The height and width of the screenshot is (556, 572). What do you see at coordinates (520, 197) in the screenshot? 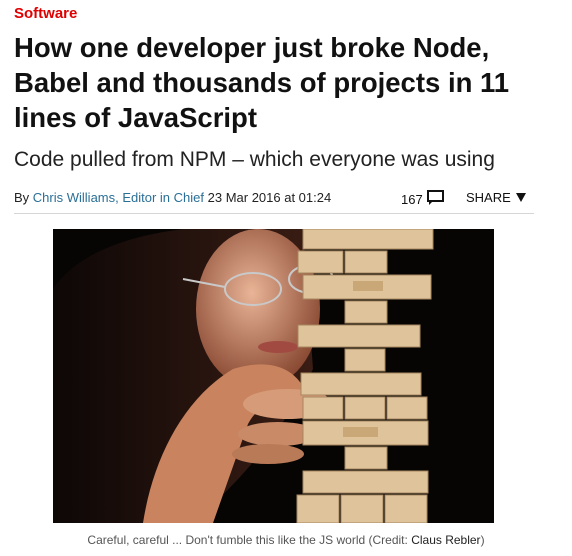
I see `triangle-down-icon` at bounding box center [520, 197].